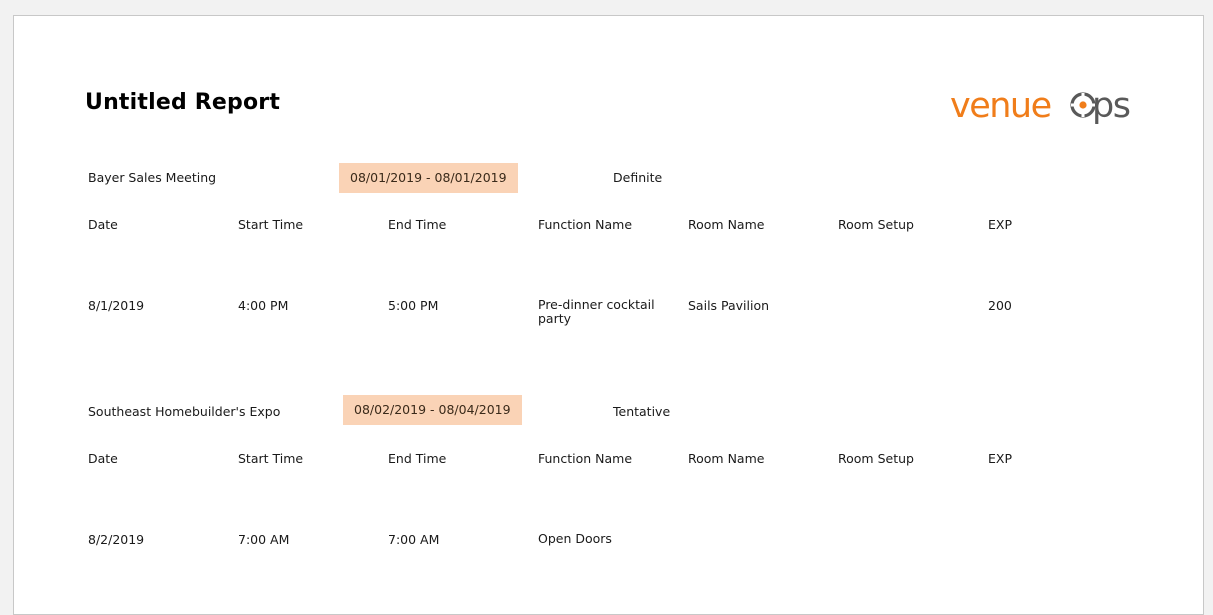 This screenshot has width=1213, height=615. I want to click on cell-room-name: Sails Pavilion, so click(729, 305).